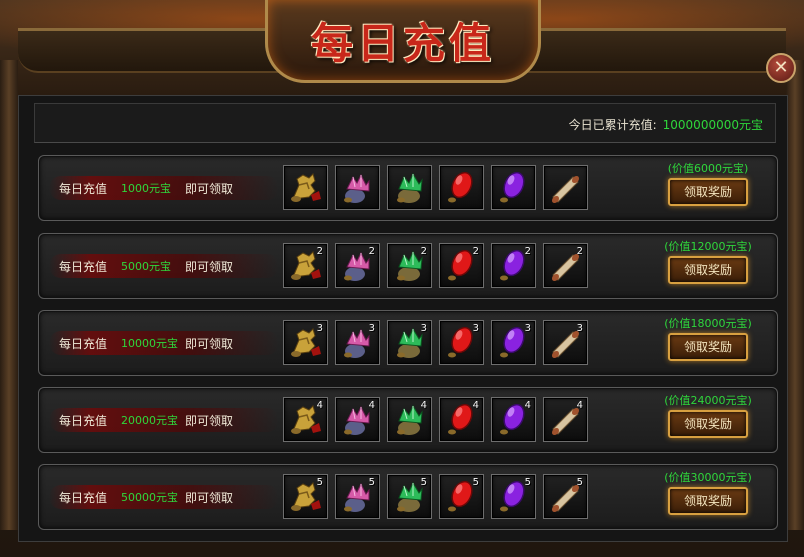 This screenshot has height=557, width=804. I want to click on summary-value: 1000000000元宝, so click(712, 125).